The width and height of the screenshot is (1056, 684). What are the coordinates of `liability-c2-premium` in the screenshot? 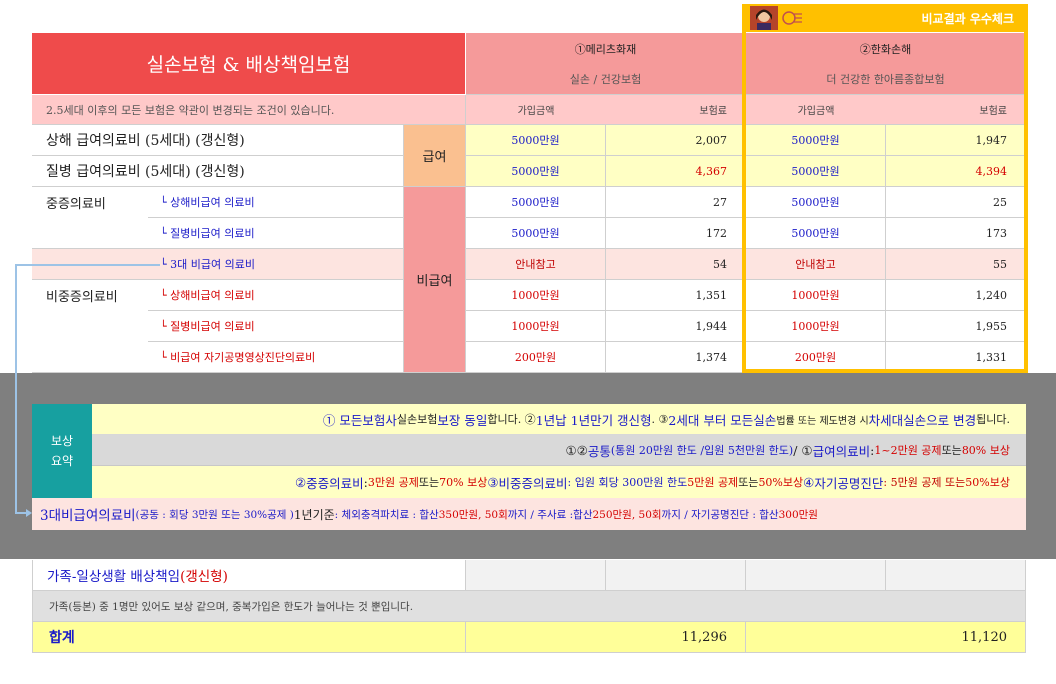 It's located at (956, 575).